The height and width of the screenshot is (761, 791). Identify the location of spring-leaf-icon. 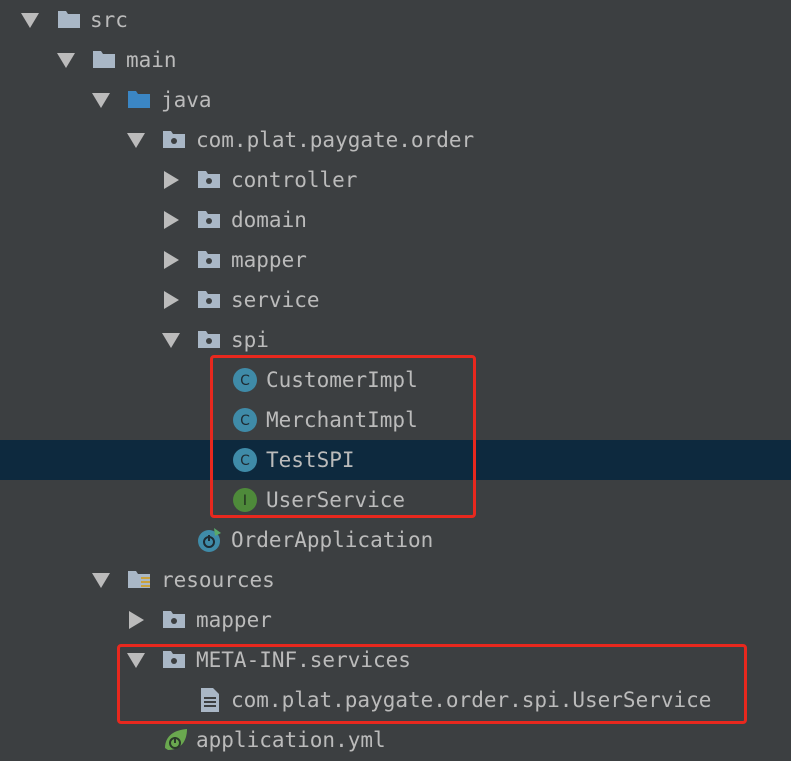
(176, 739).